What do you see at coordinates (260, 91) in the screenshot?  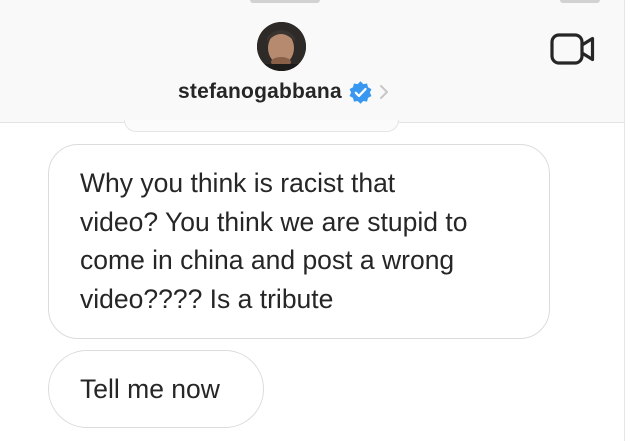 I see `username: stefanogabbana` at bounding box center [260, 91].